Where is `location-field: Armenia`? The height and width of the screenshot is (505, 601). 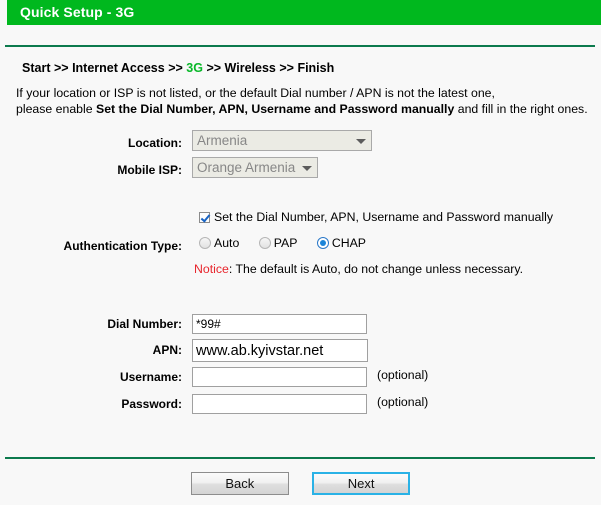 location-field: Armenia is located at coordinates (282, 140).